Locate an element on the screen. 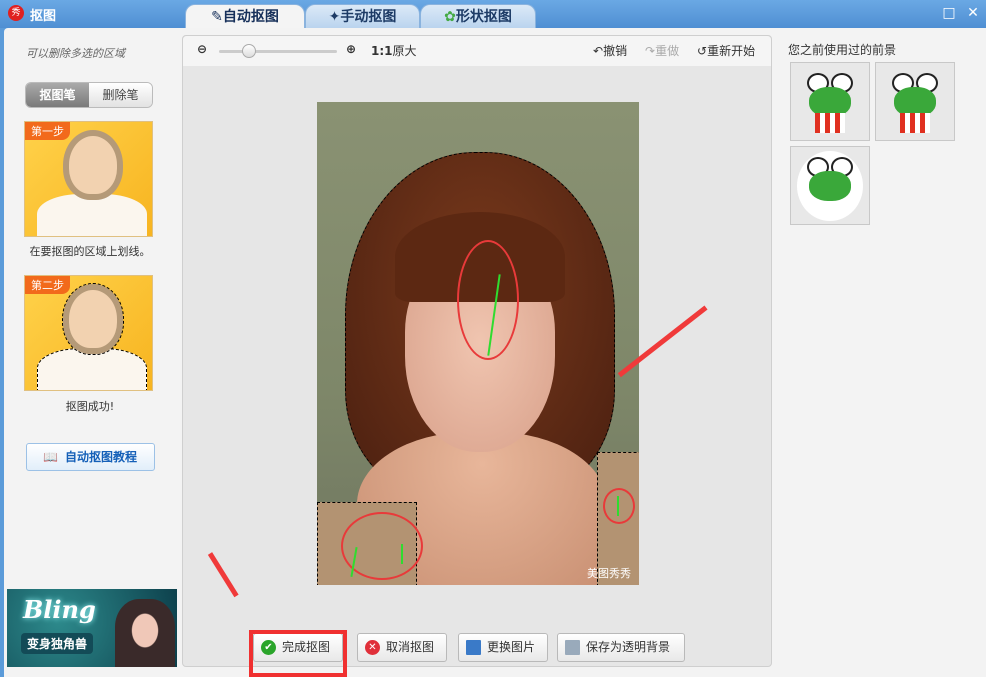 The width and height of the screenshot is (986, 677). image-icon is located at coordinates (473, 647).